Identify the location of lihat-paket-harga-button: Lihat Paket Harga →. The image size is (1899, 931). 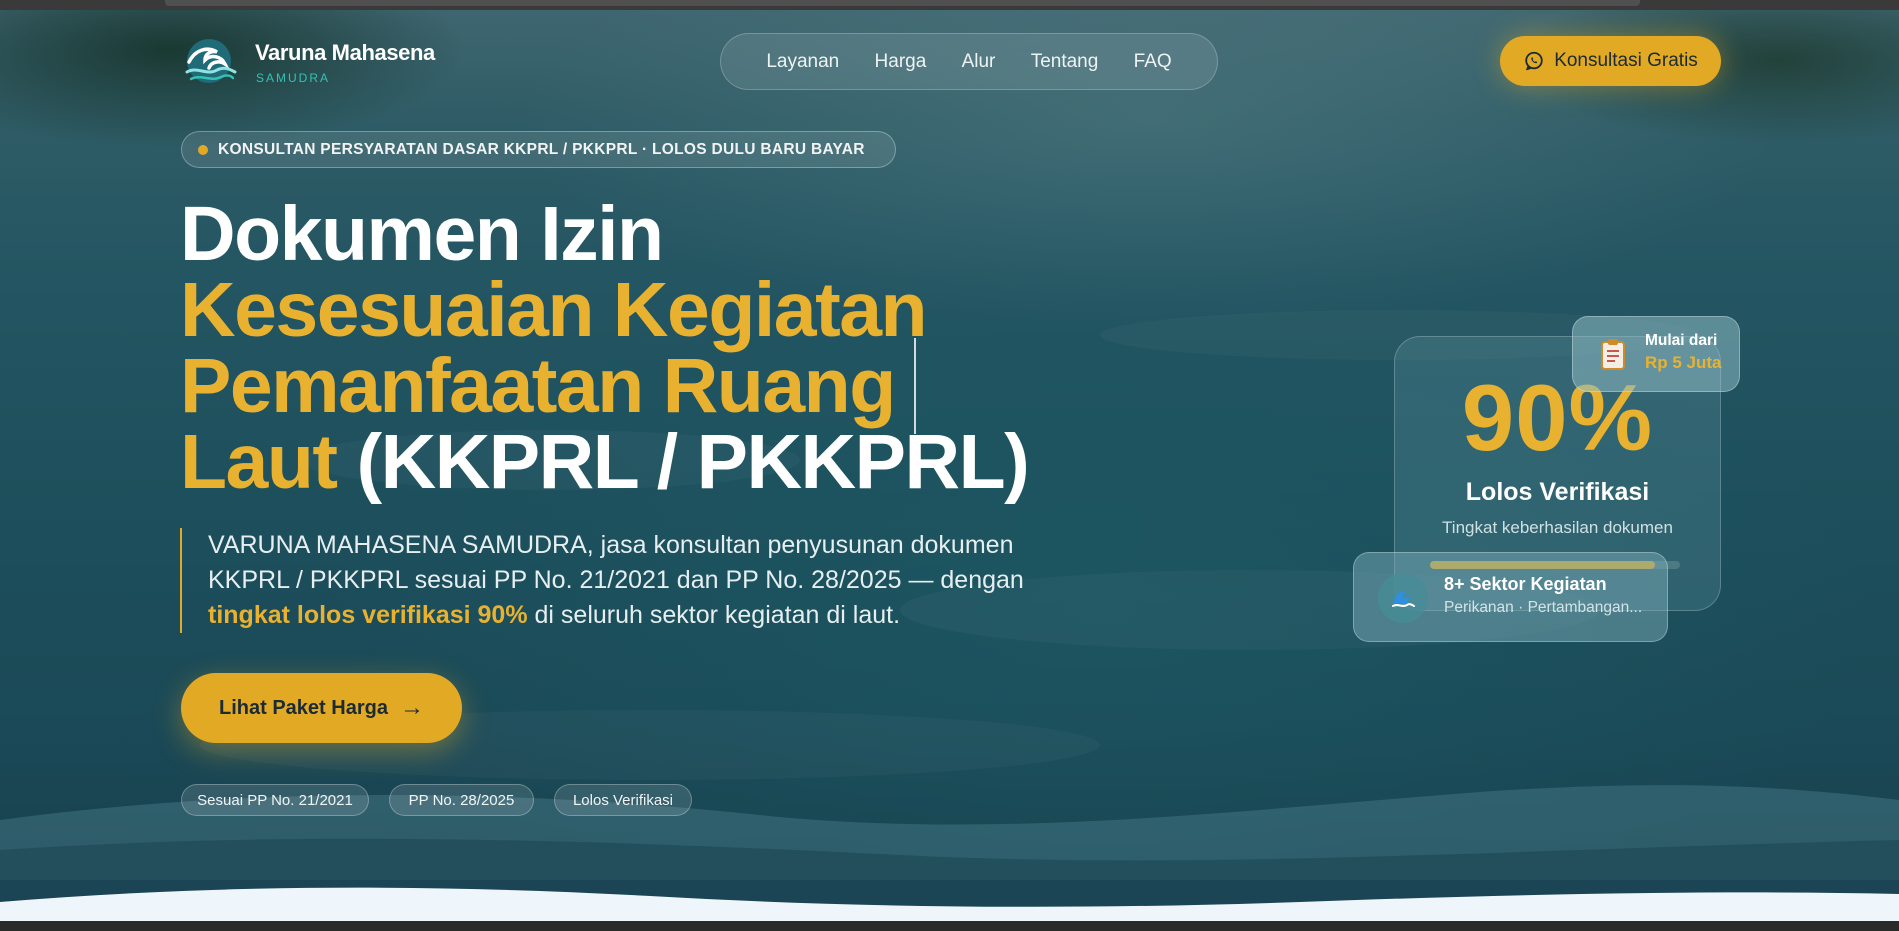
(321, 708).